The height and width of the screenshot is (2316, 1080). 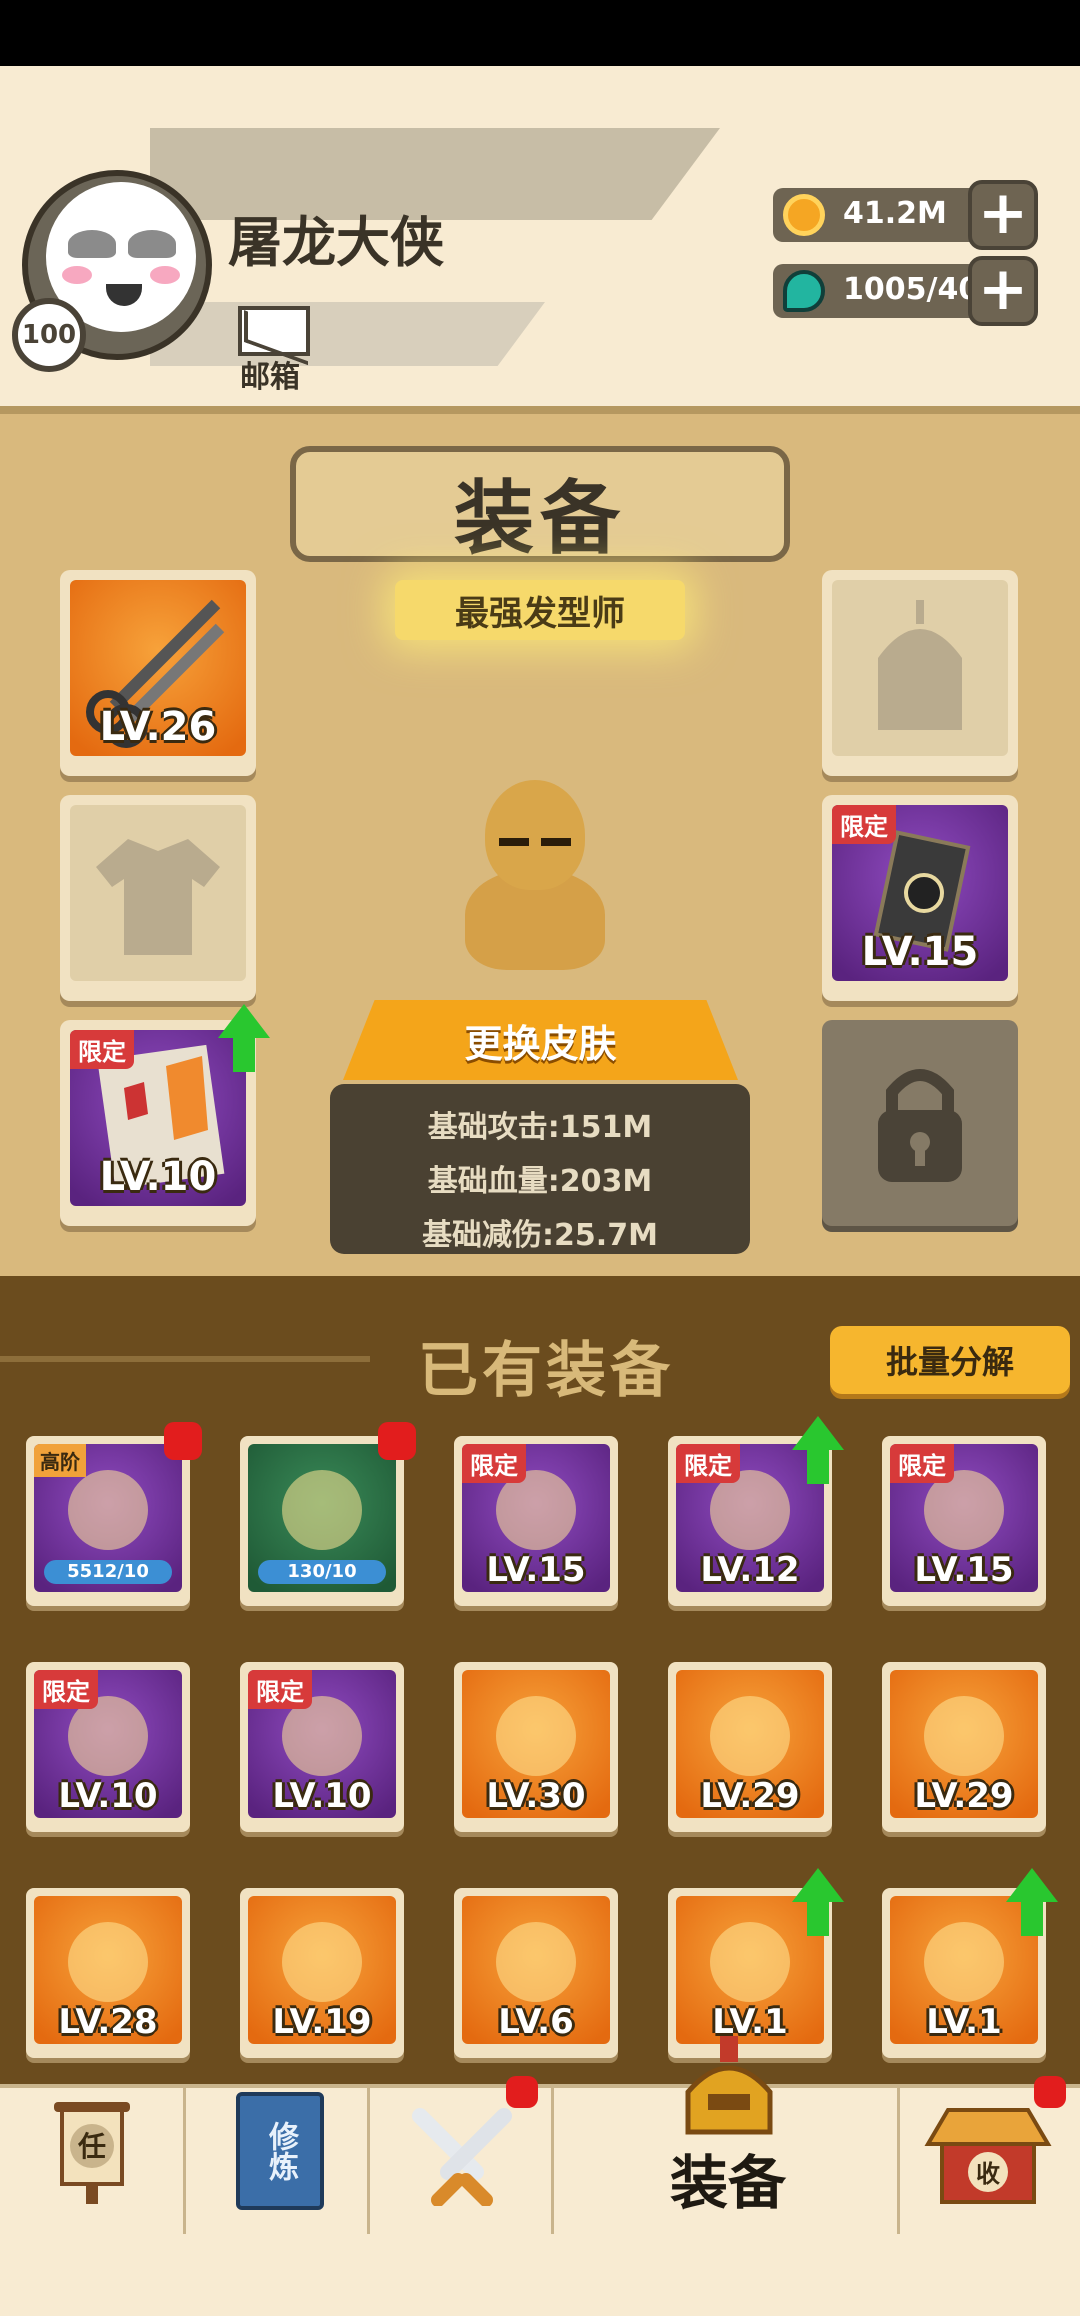 I want to click on avatar-blush-left, so click(x=77, y=275).